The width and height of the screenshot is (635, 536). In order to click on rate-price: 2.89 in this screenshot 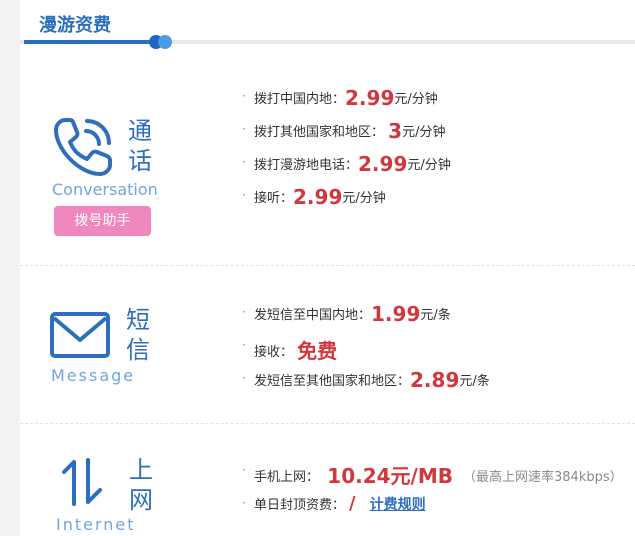, I will do `click(435, 380)`.